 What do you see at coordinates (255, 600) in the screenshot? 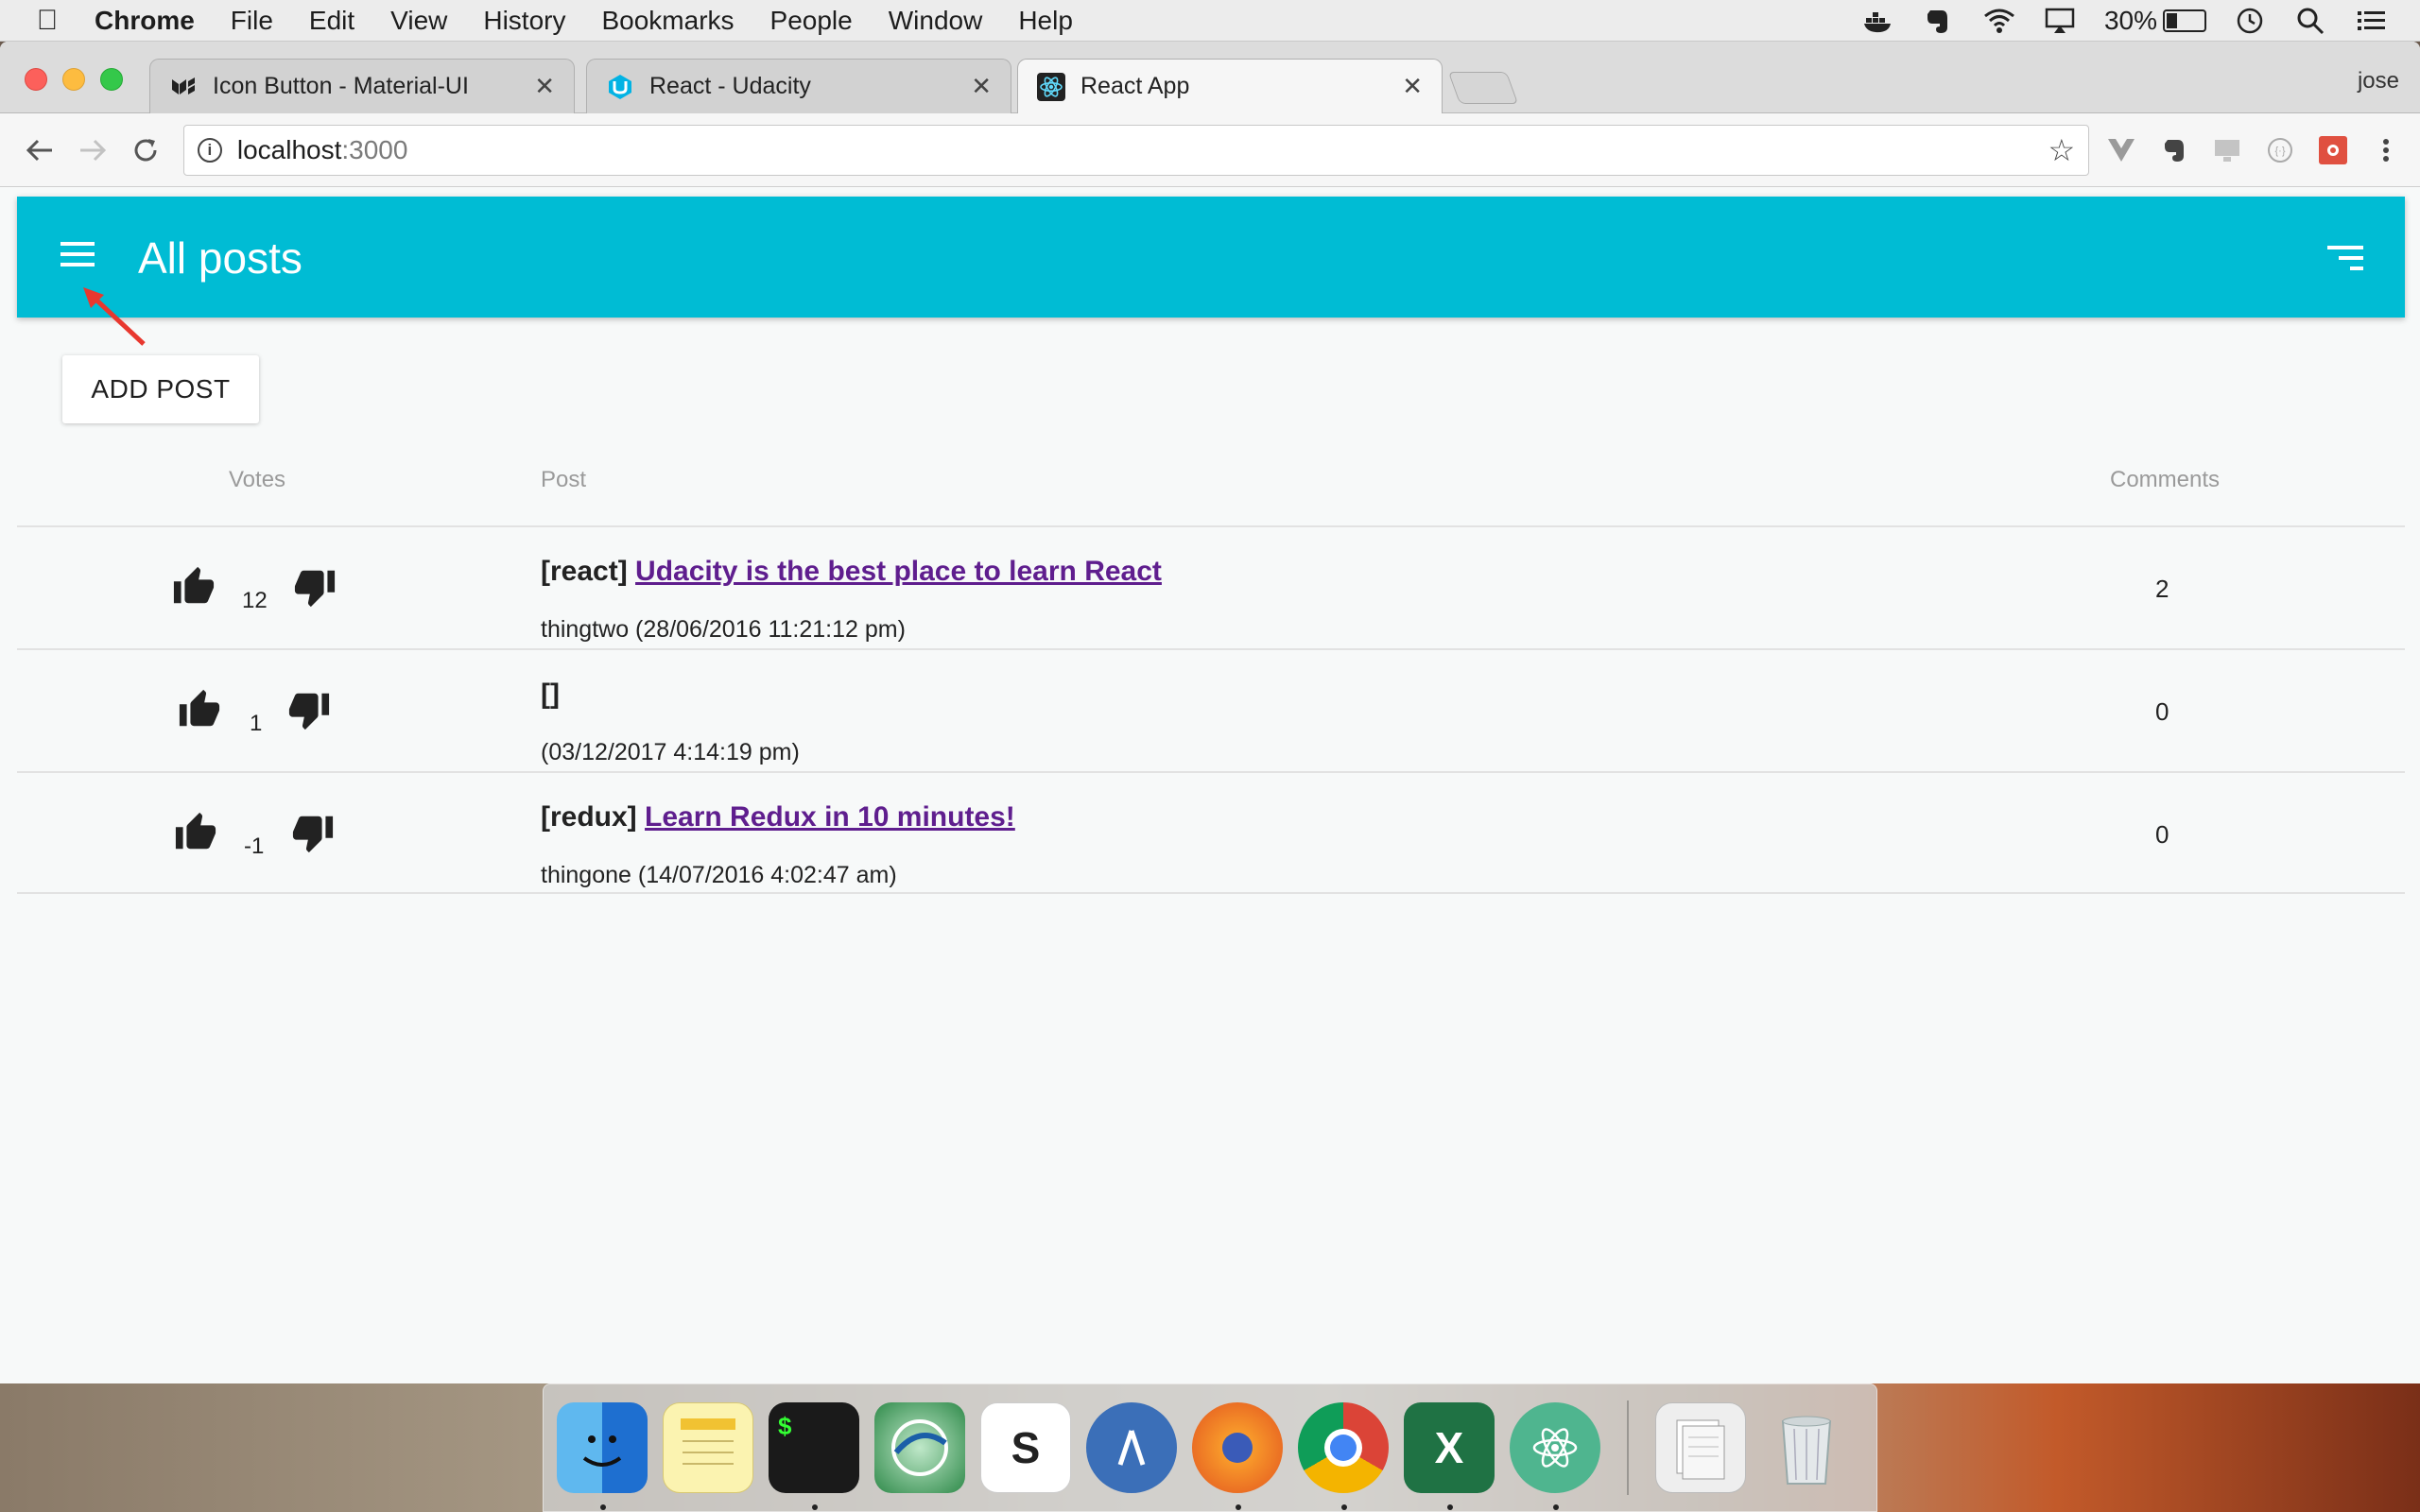
I see `vote-count: 12` at bounding box center [255, 600].